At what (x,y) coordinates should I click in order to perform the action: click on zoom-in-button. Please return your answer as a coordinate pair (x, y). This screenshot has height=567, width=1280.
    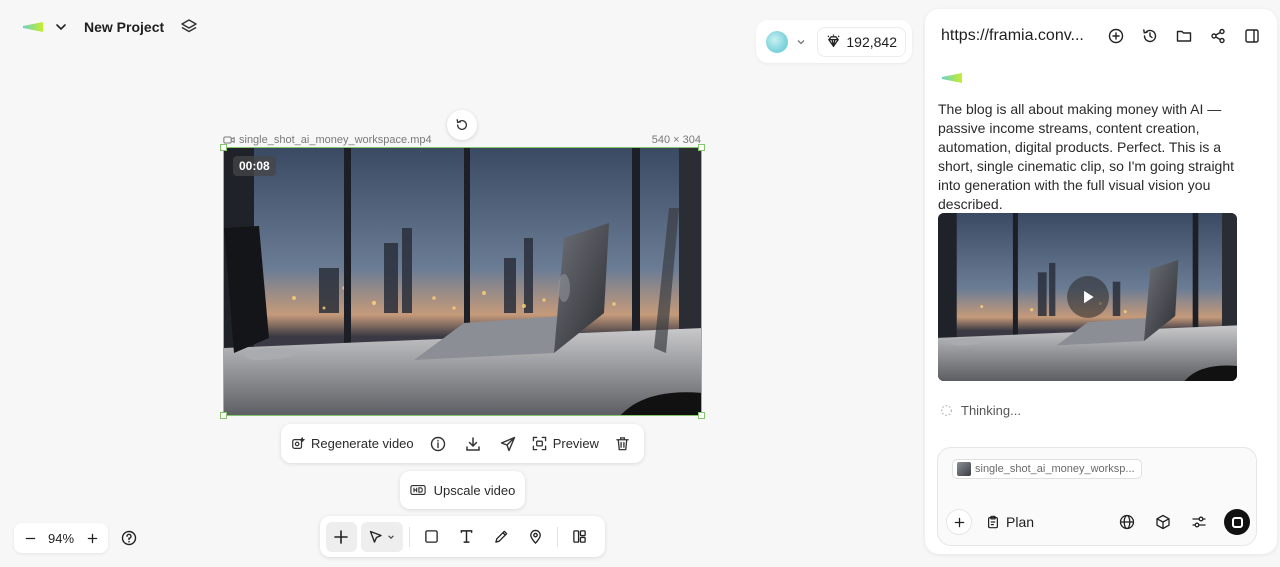
    Looking at the image, I should click on (92, 538).